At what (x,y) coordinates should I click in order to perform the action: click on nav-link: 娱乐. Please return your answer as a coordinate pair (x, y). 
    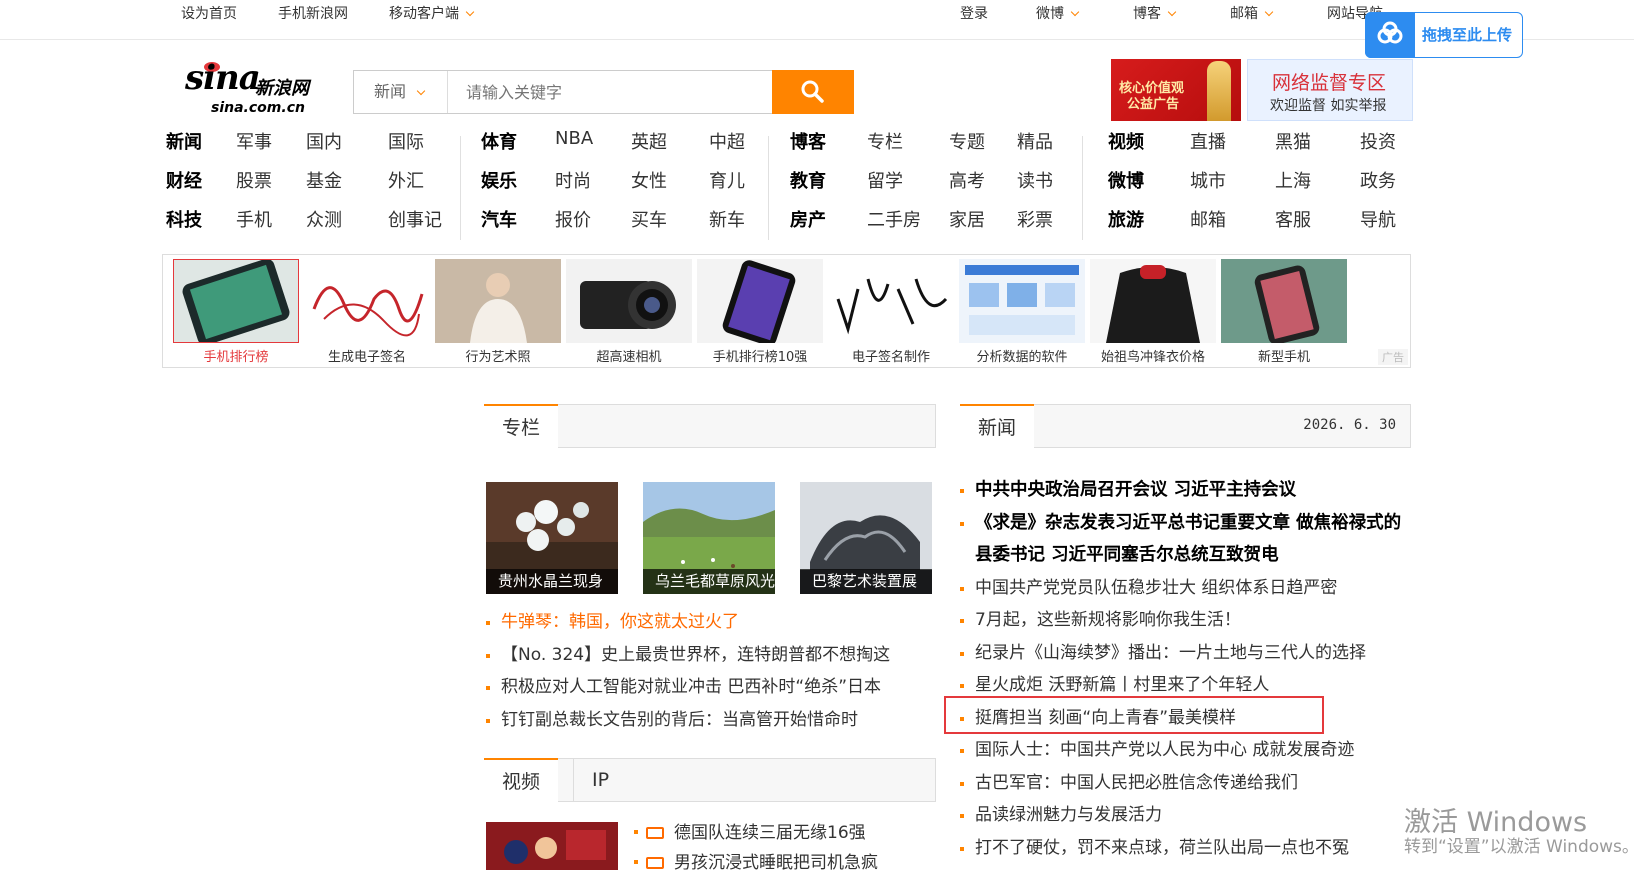
    Looking at the image, I should click on (499, 180).